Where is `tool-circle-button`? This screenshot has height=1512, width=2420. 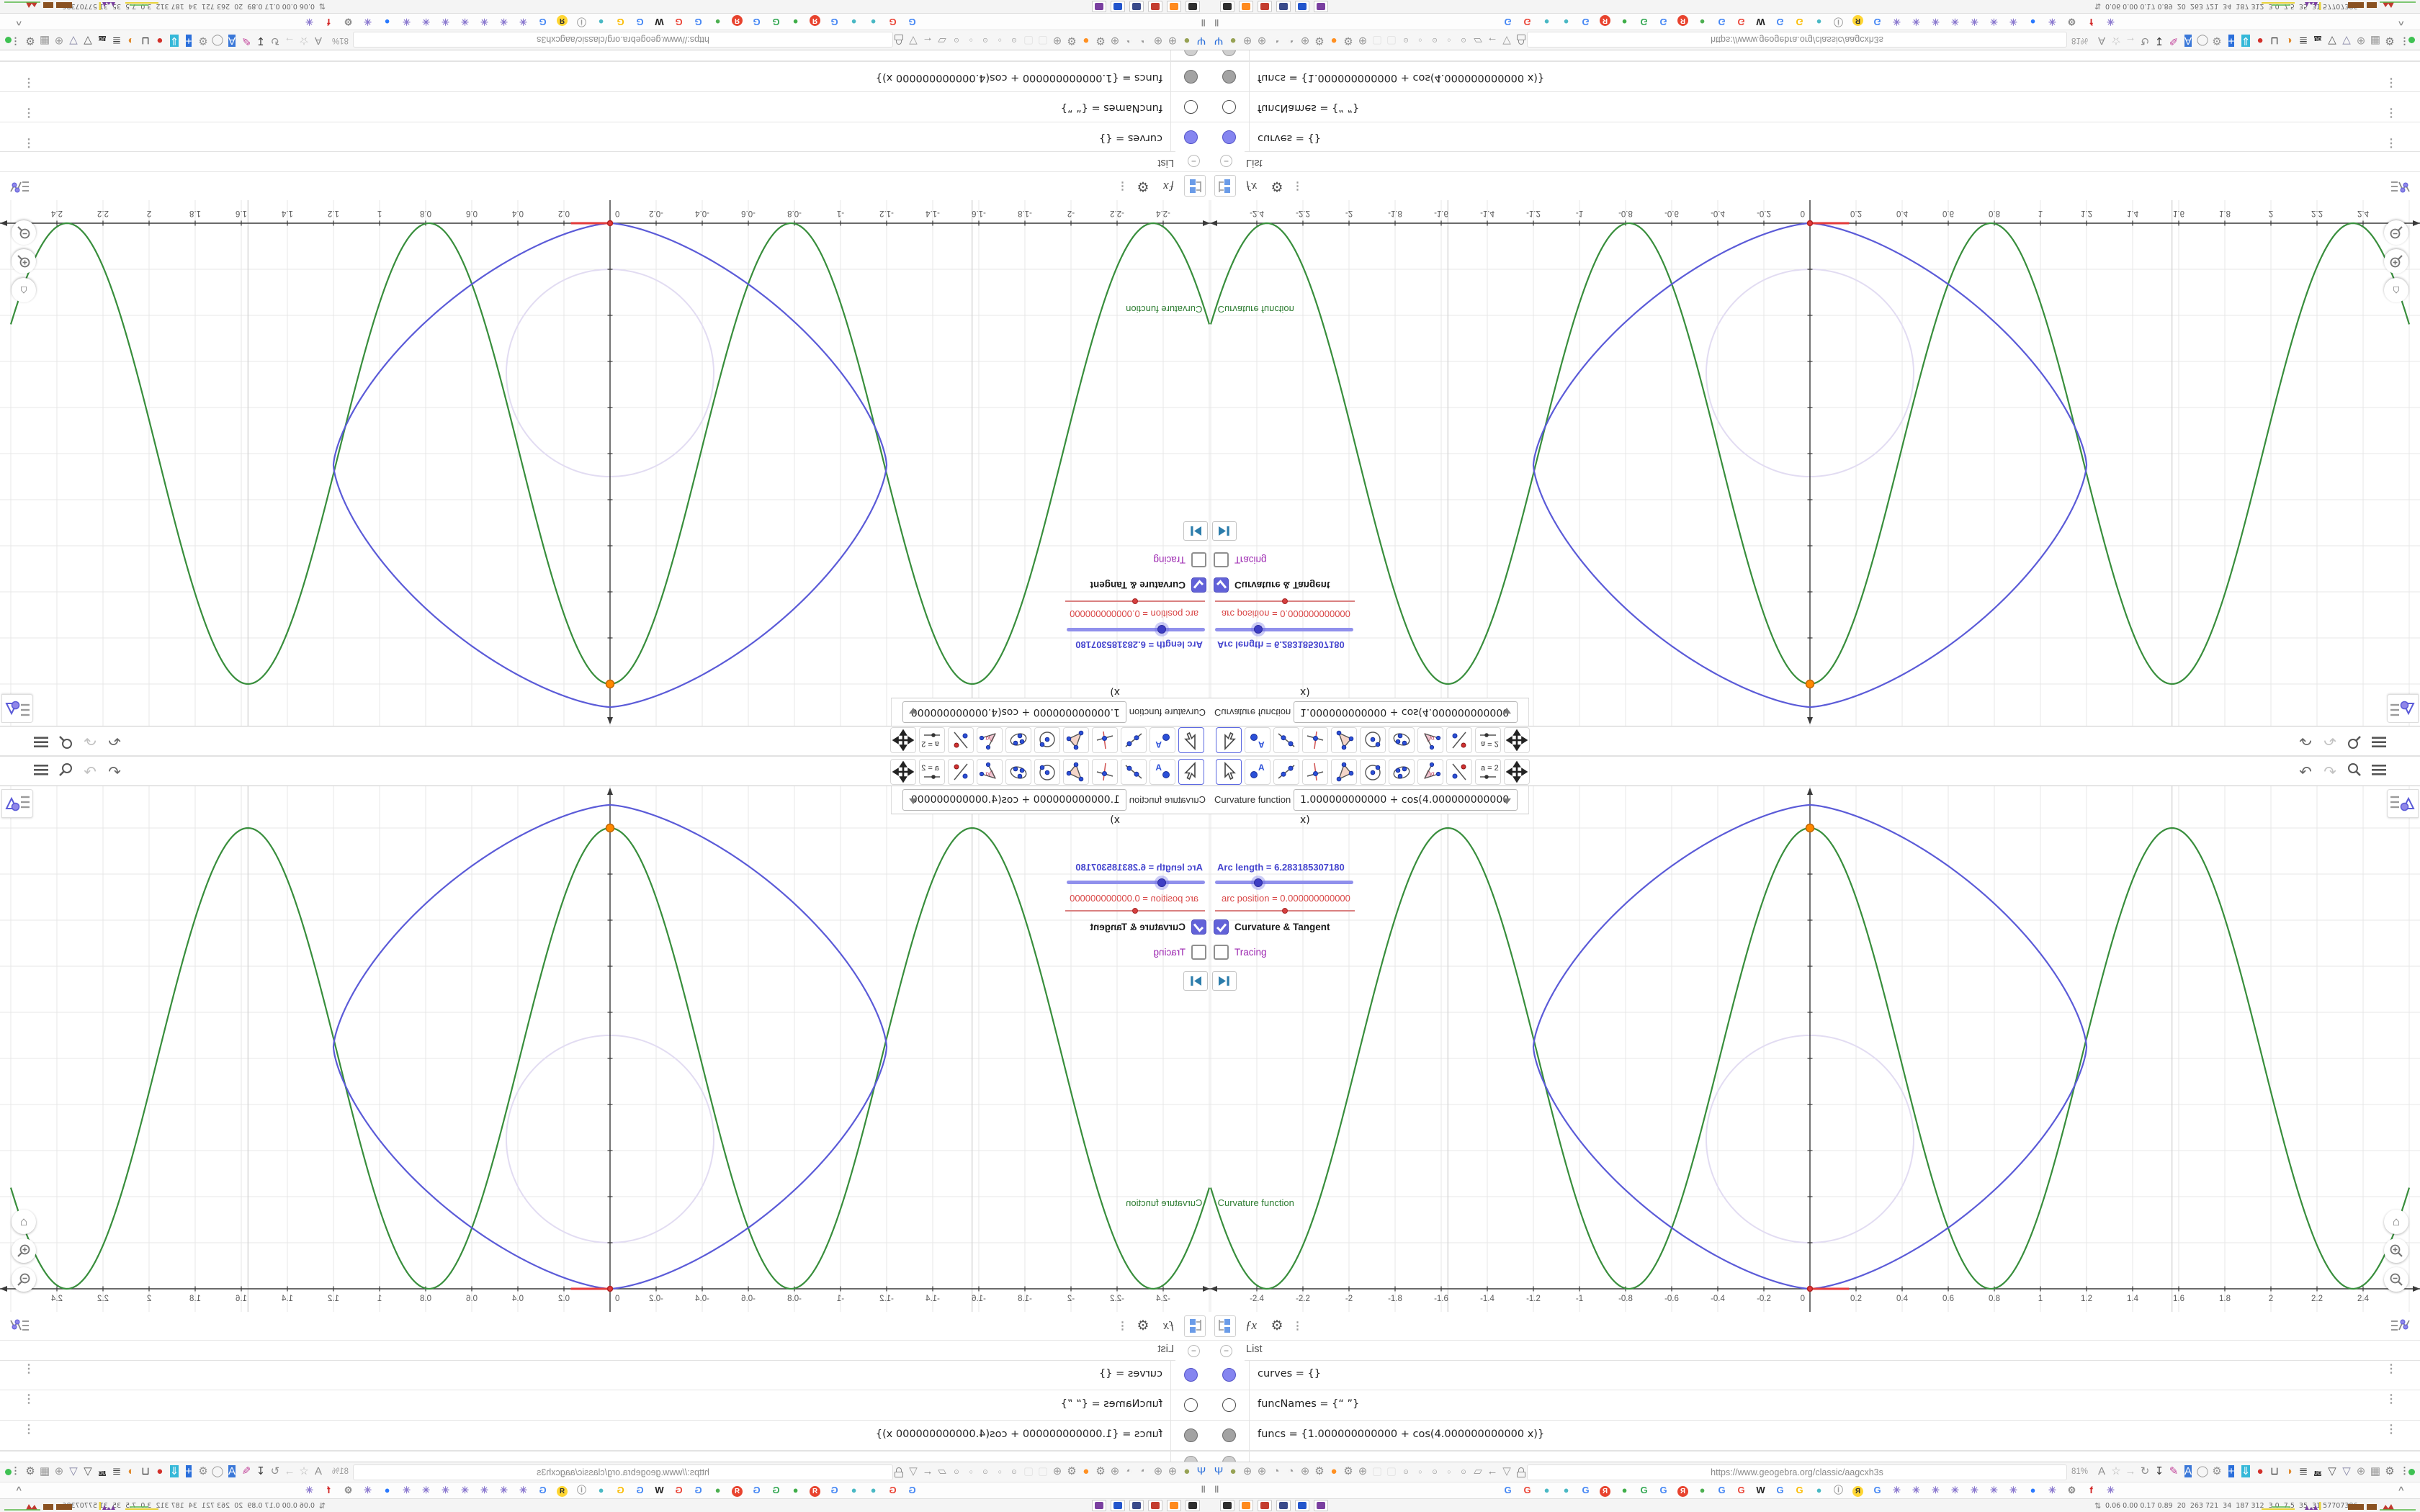
tool-circle-button is located at coordinates (1373, 740).